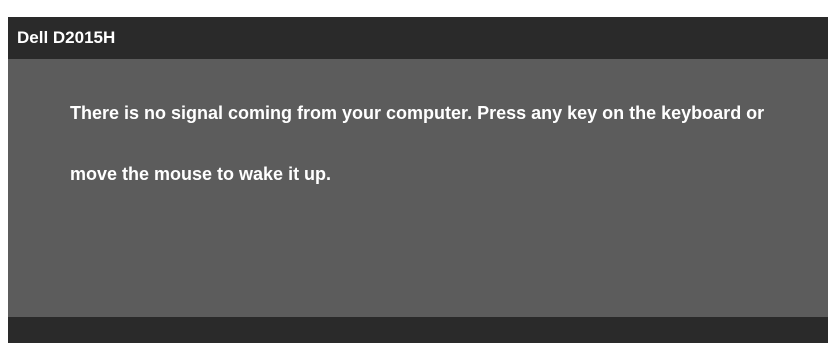 The height and width of the screenshot is (349, 837). Describe the element at coordinates (66, 37) in the screenshot. I see `monitor-model-title: Dell D2015H` at that location.